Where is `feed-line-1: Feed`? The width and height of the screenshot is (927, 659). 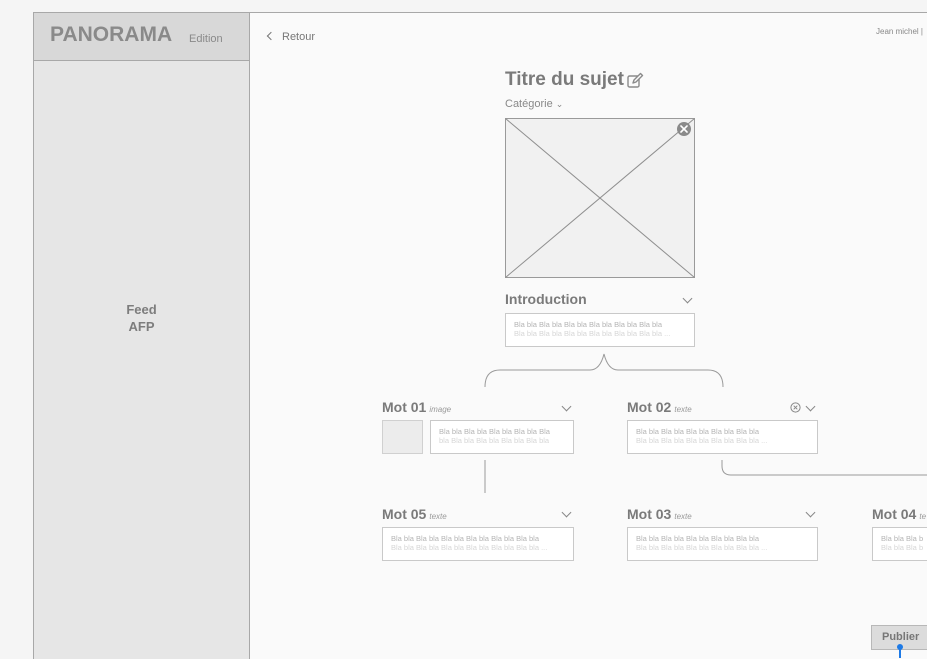 feed-line-1: Feed is located at coordinates (141, 309).